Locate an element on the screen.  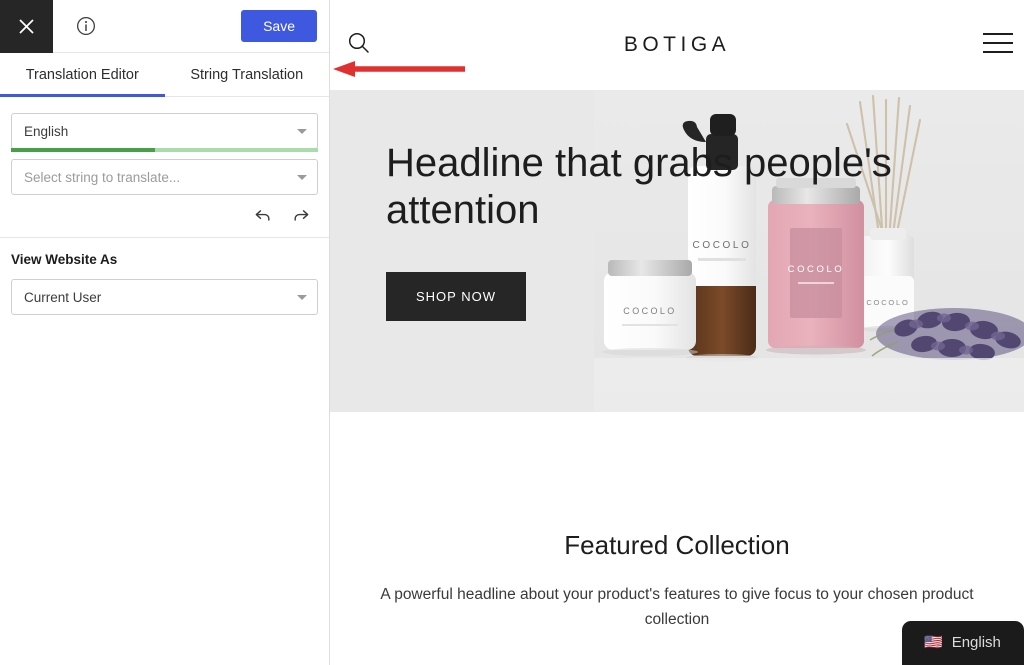
translation-progress-fill is located at coordinates (83, 150).